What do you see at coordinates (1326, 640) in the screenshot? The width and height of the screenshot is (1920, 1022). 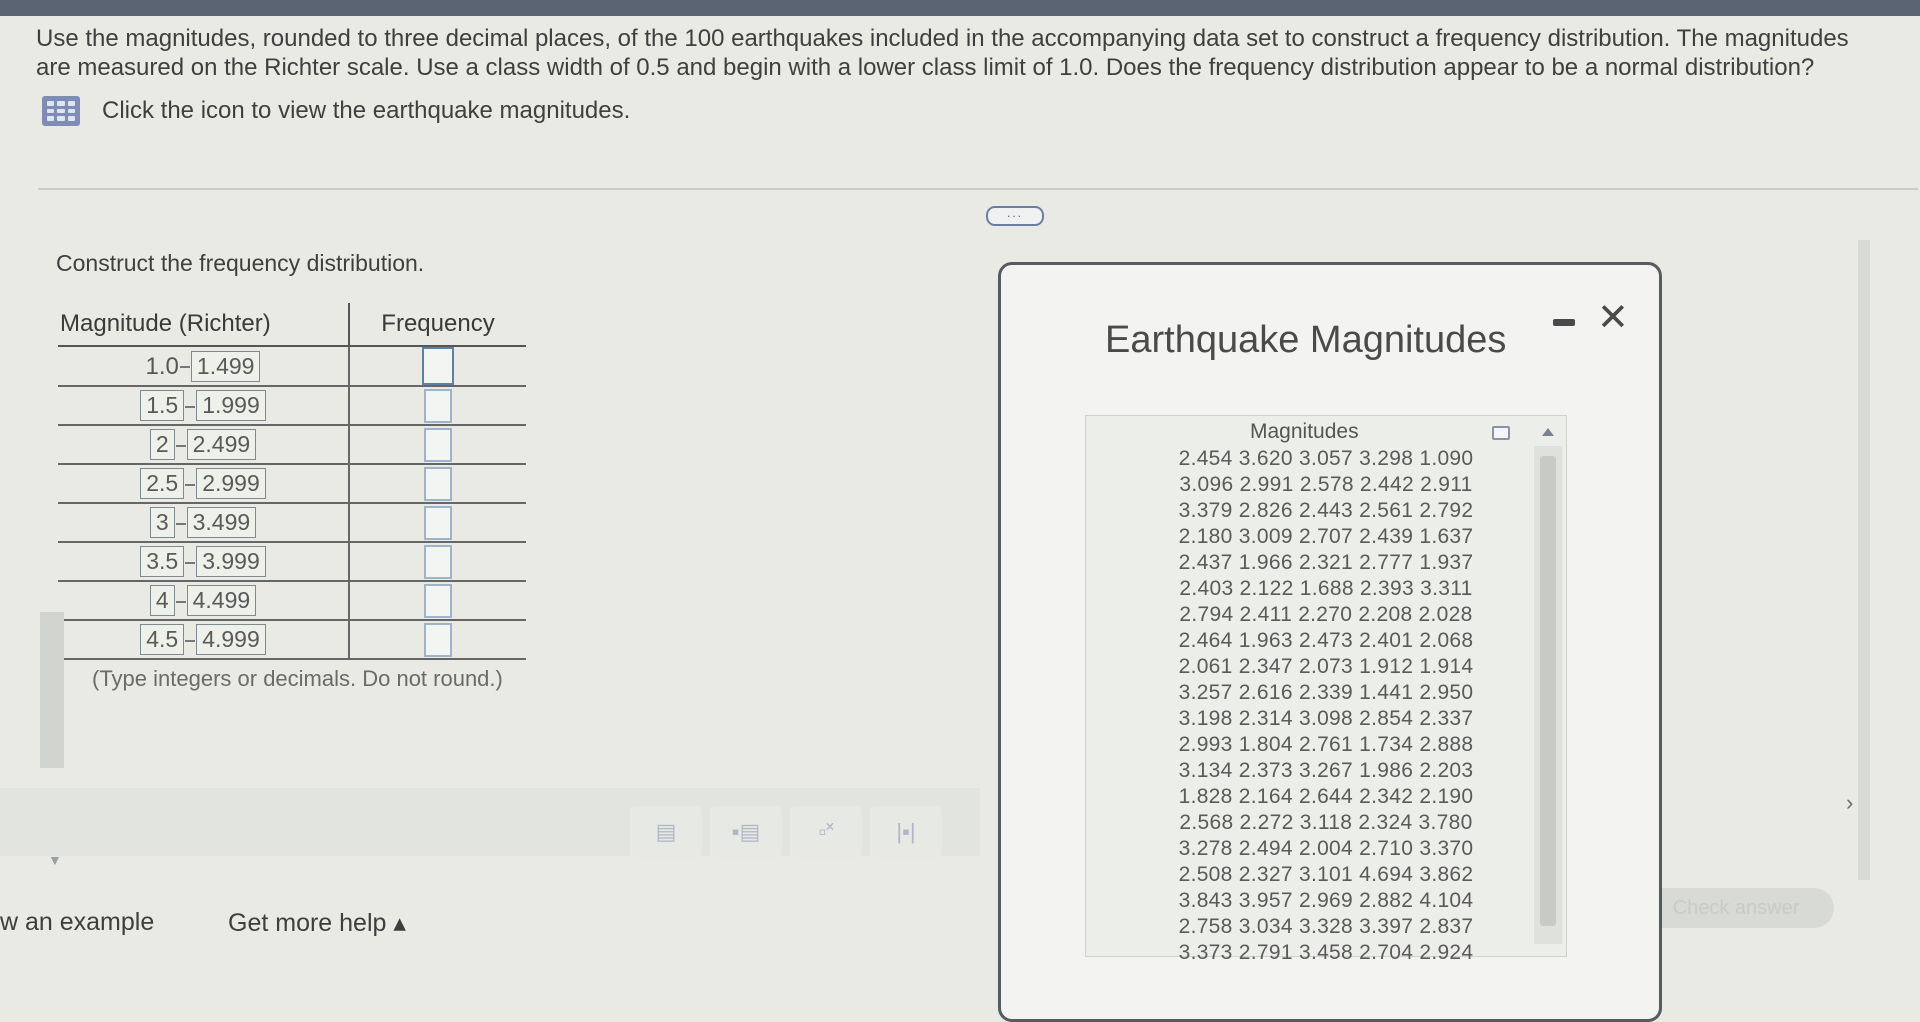 I see `data-row: 2.464 1.963 2.473 2.401 2.068` at bounding box center [1326, 640].